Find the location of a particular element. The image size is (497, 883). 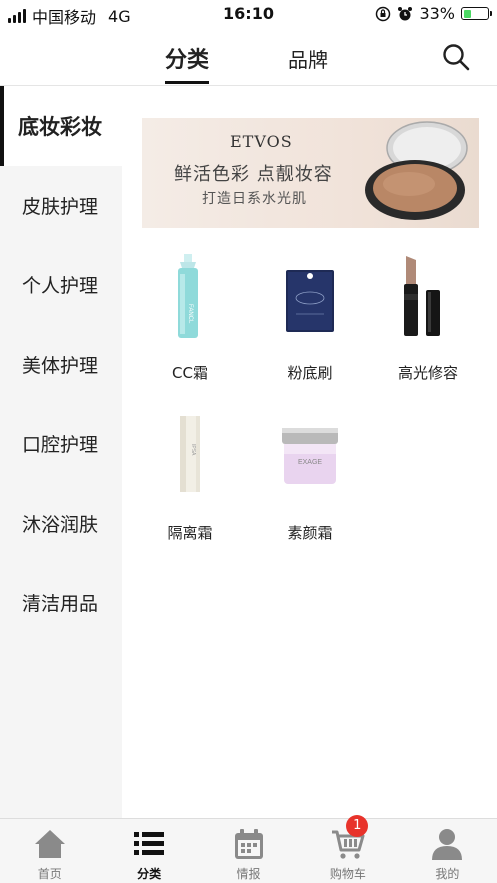

highlighter-stick-icon is located at coordinates (422, 296).